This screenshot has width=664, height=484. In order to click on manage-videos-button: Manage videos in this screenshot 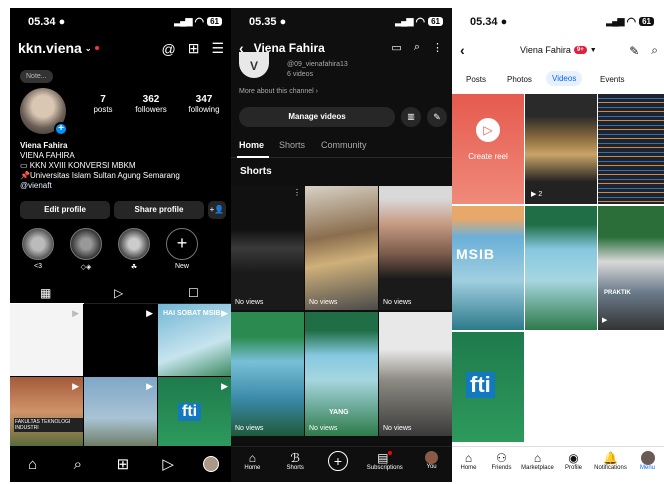, I will do `click(317, 117)`.